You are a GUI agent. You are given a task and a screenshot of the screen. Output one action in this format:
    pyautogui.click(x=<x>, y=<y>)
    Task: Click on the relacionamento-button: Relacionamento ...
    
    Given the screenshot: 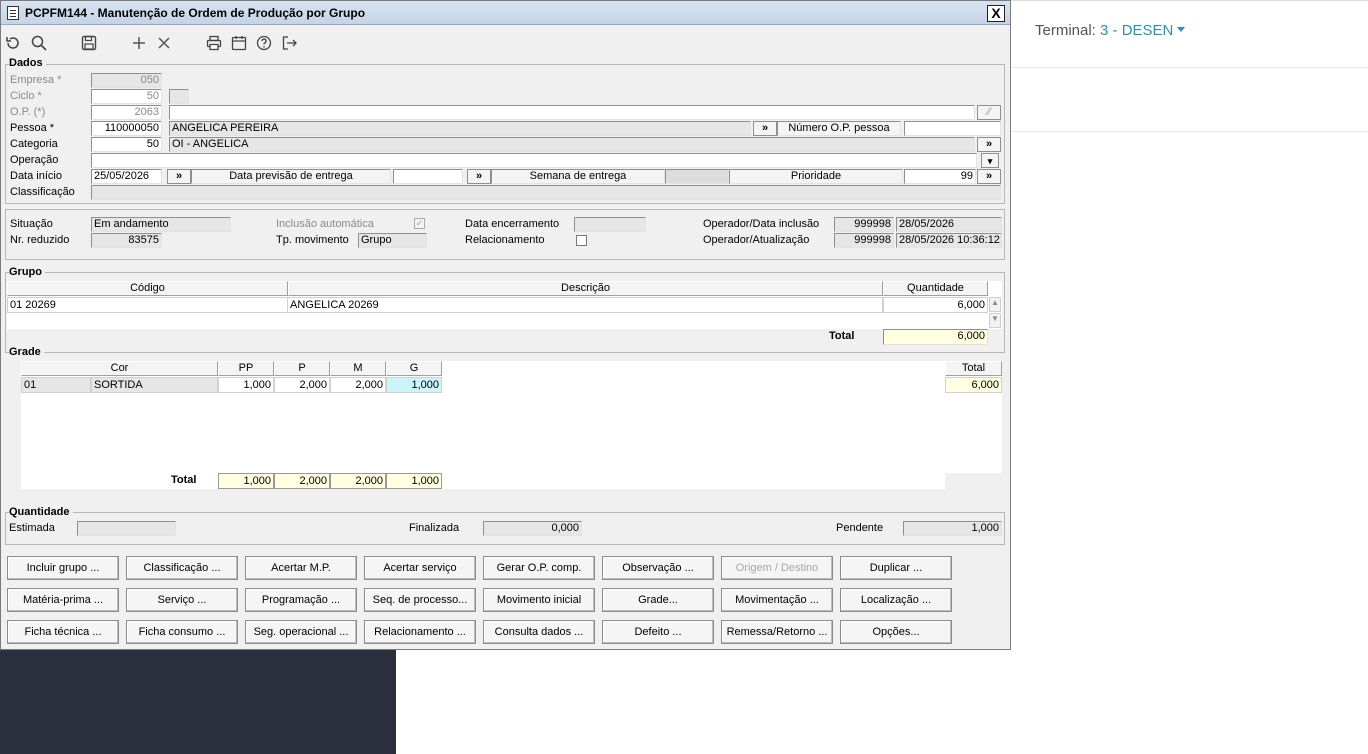 What is the action you would take?
    pyautogui.click(x=420, y=632)
    